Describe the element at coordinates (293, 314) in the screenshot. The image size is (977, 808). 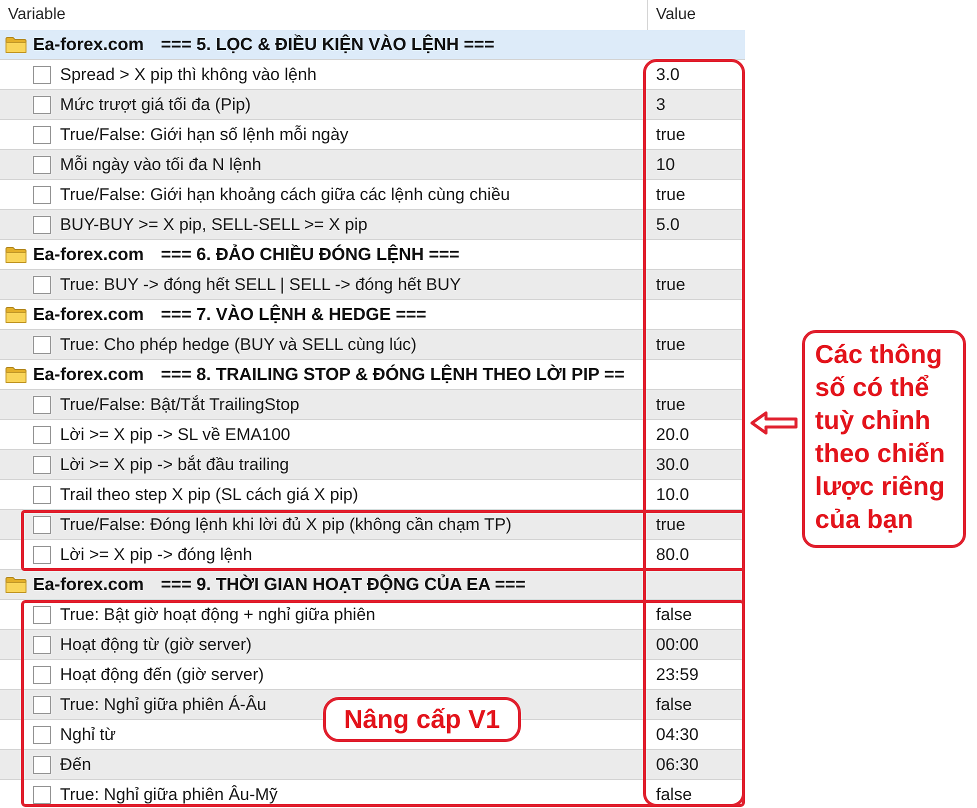
I see `group-title: === 7. VÀO LỆNH & HEDGE ===` at that location.